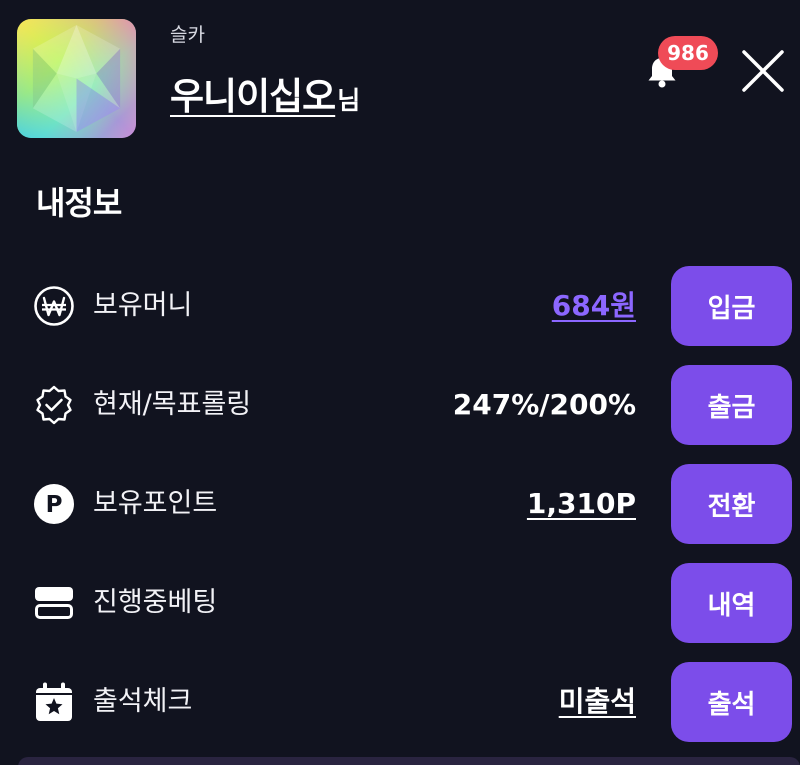  I want to click on point-icon: P, so click(54, 504).